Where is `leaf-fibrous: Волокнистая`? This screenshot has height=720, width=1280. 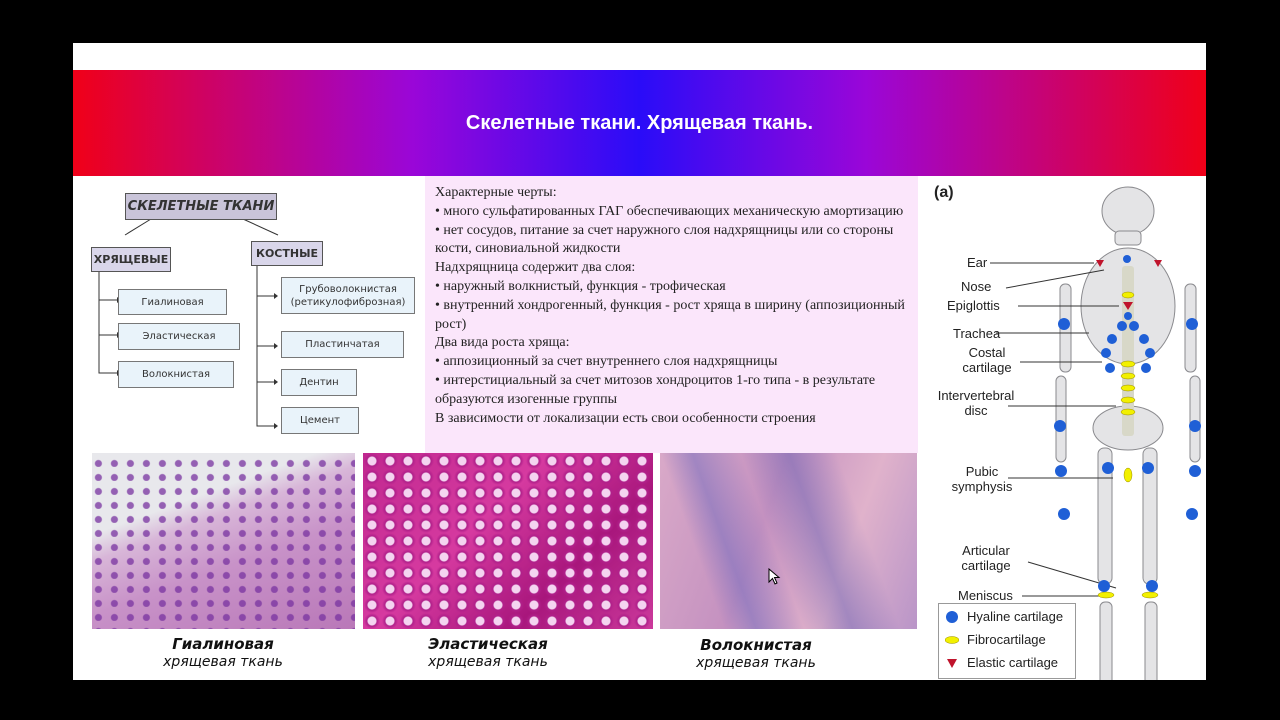 leaf-fibrous: Волокнистая is located at coordinates (176, 374).